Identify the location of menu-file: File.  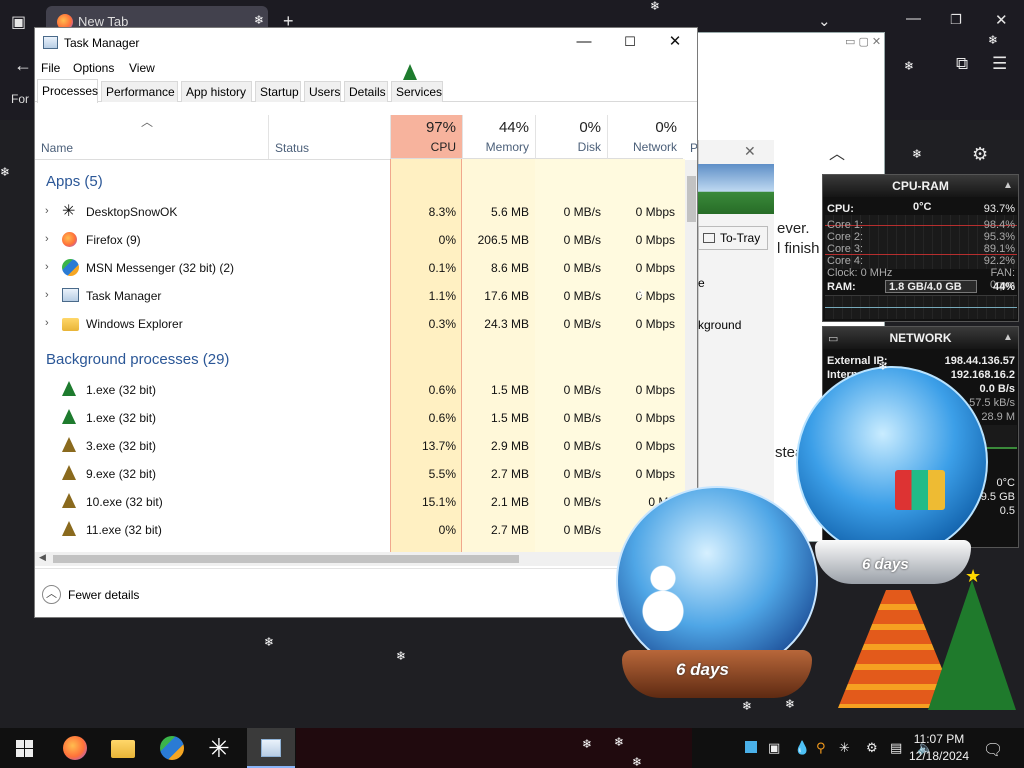
(50, 68).